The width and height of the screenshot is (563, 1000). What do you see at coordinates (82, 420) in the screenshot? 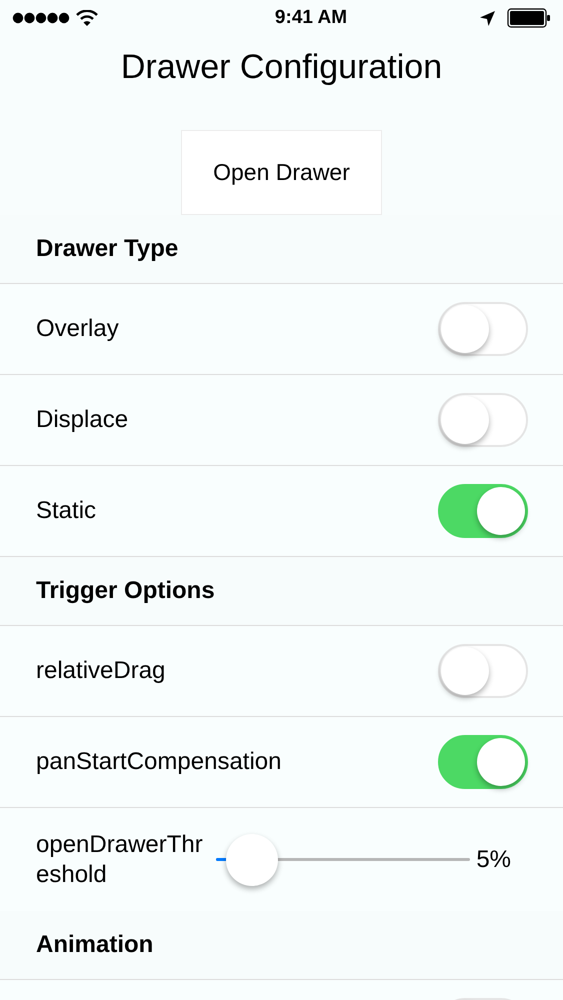
I see `row-label: Displace` at bounding box center [82, 420].